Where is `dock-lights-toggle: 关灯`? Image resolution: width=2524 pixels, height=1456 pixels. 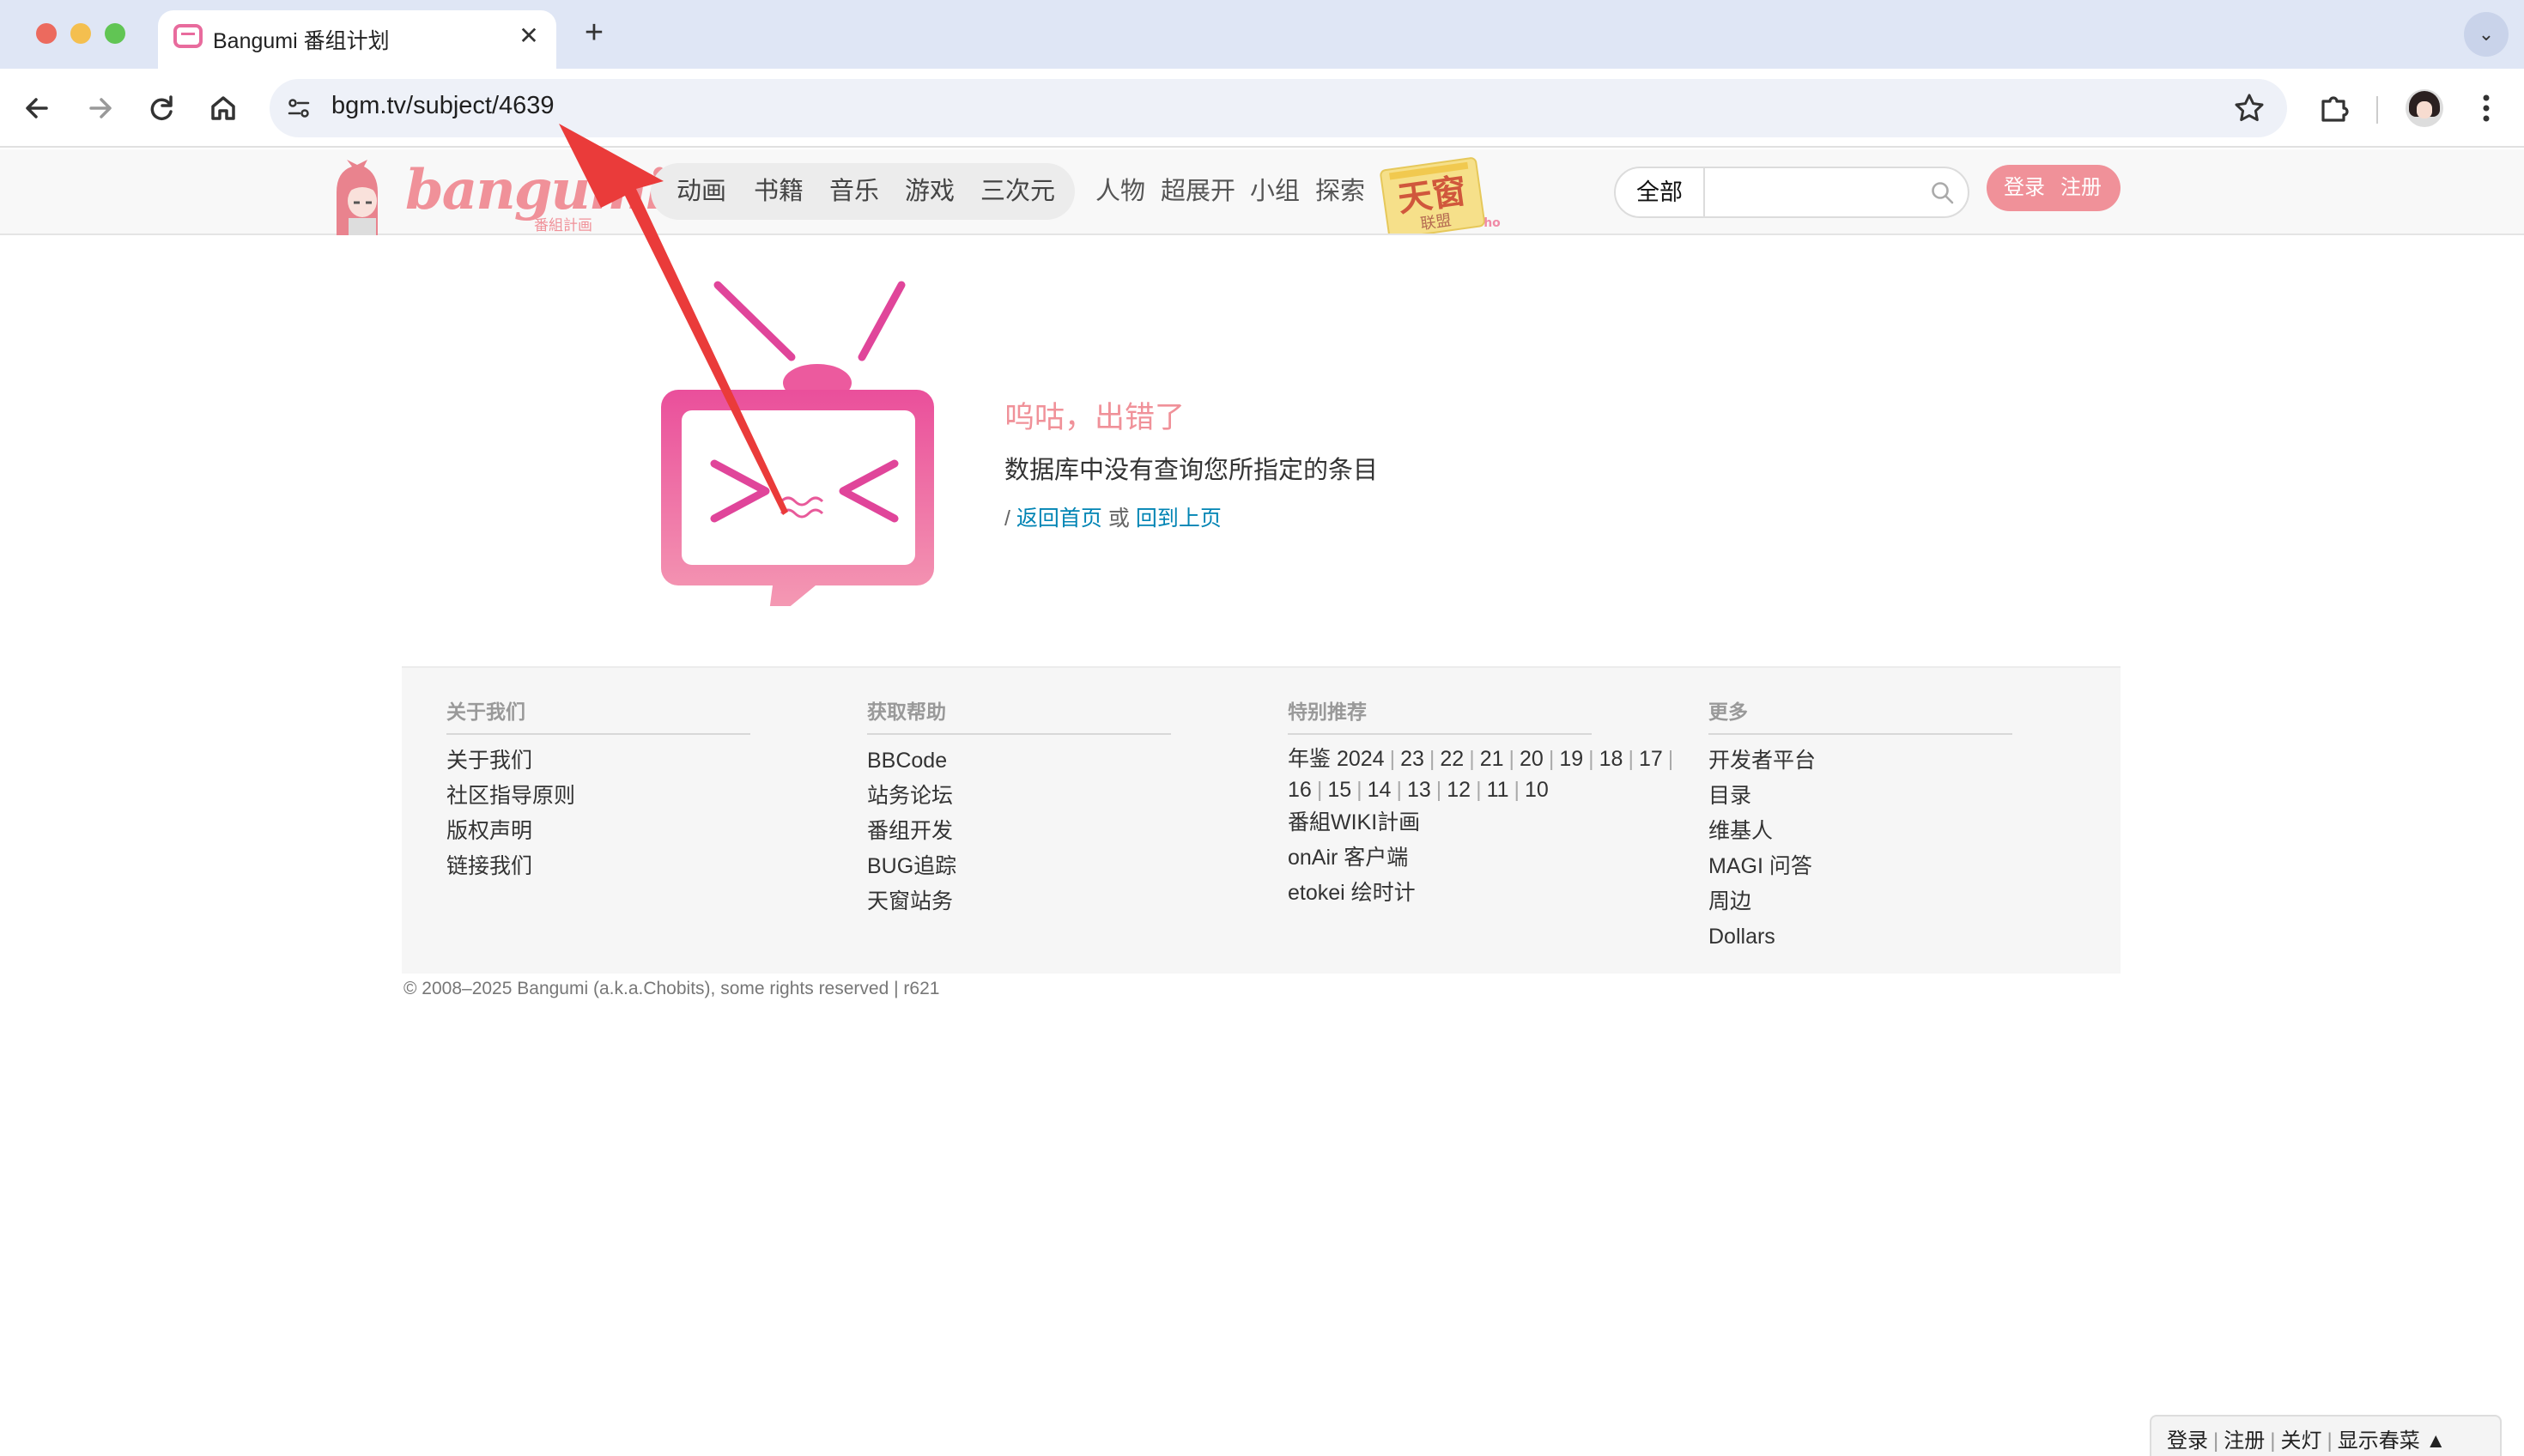
dock-lights-toggle: 关灯 is located at coordinates (2300, 1441).